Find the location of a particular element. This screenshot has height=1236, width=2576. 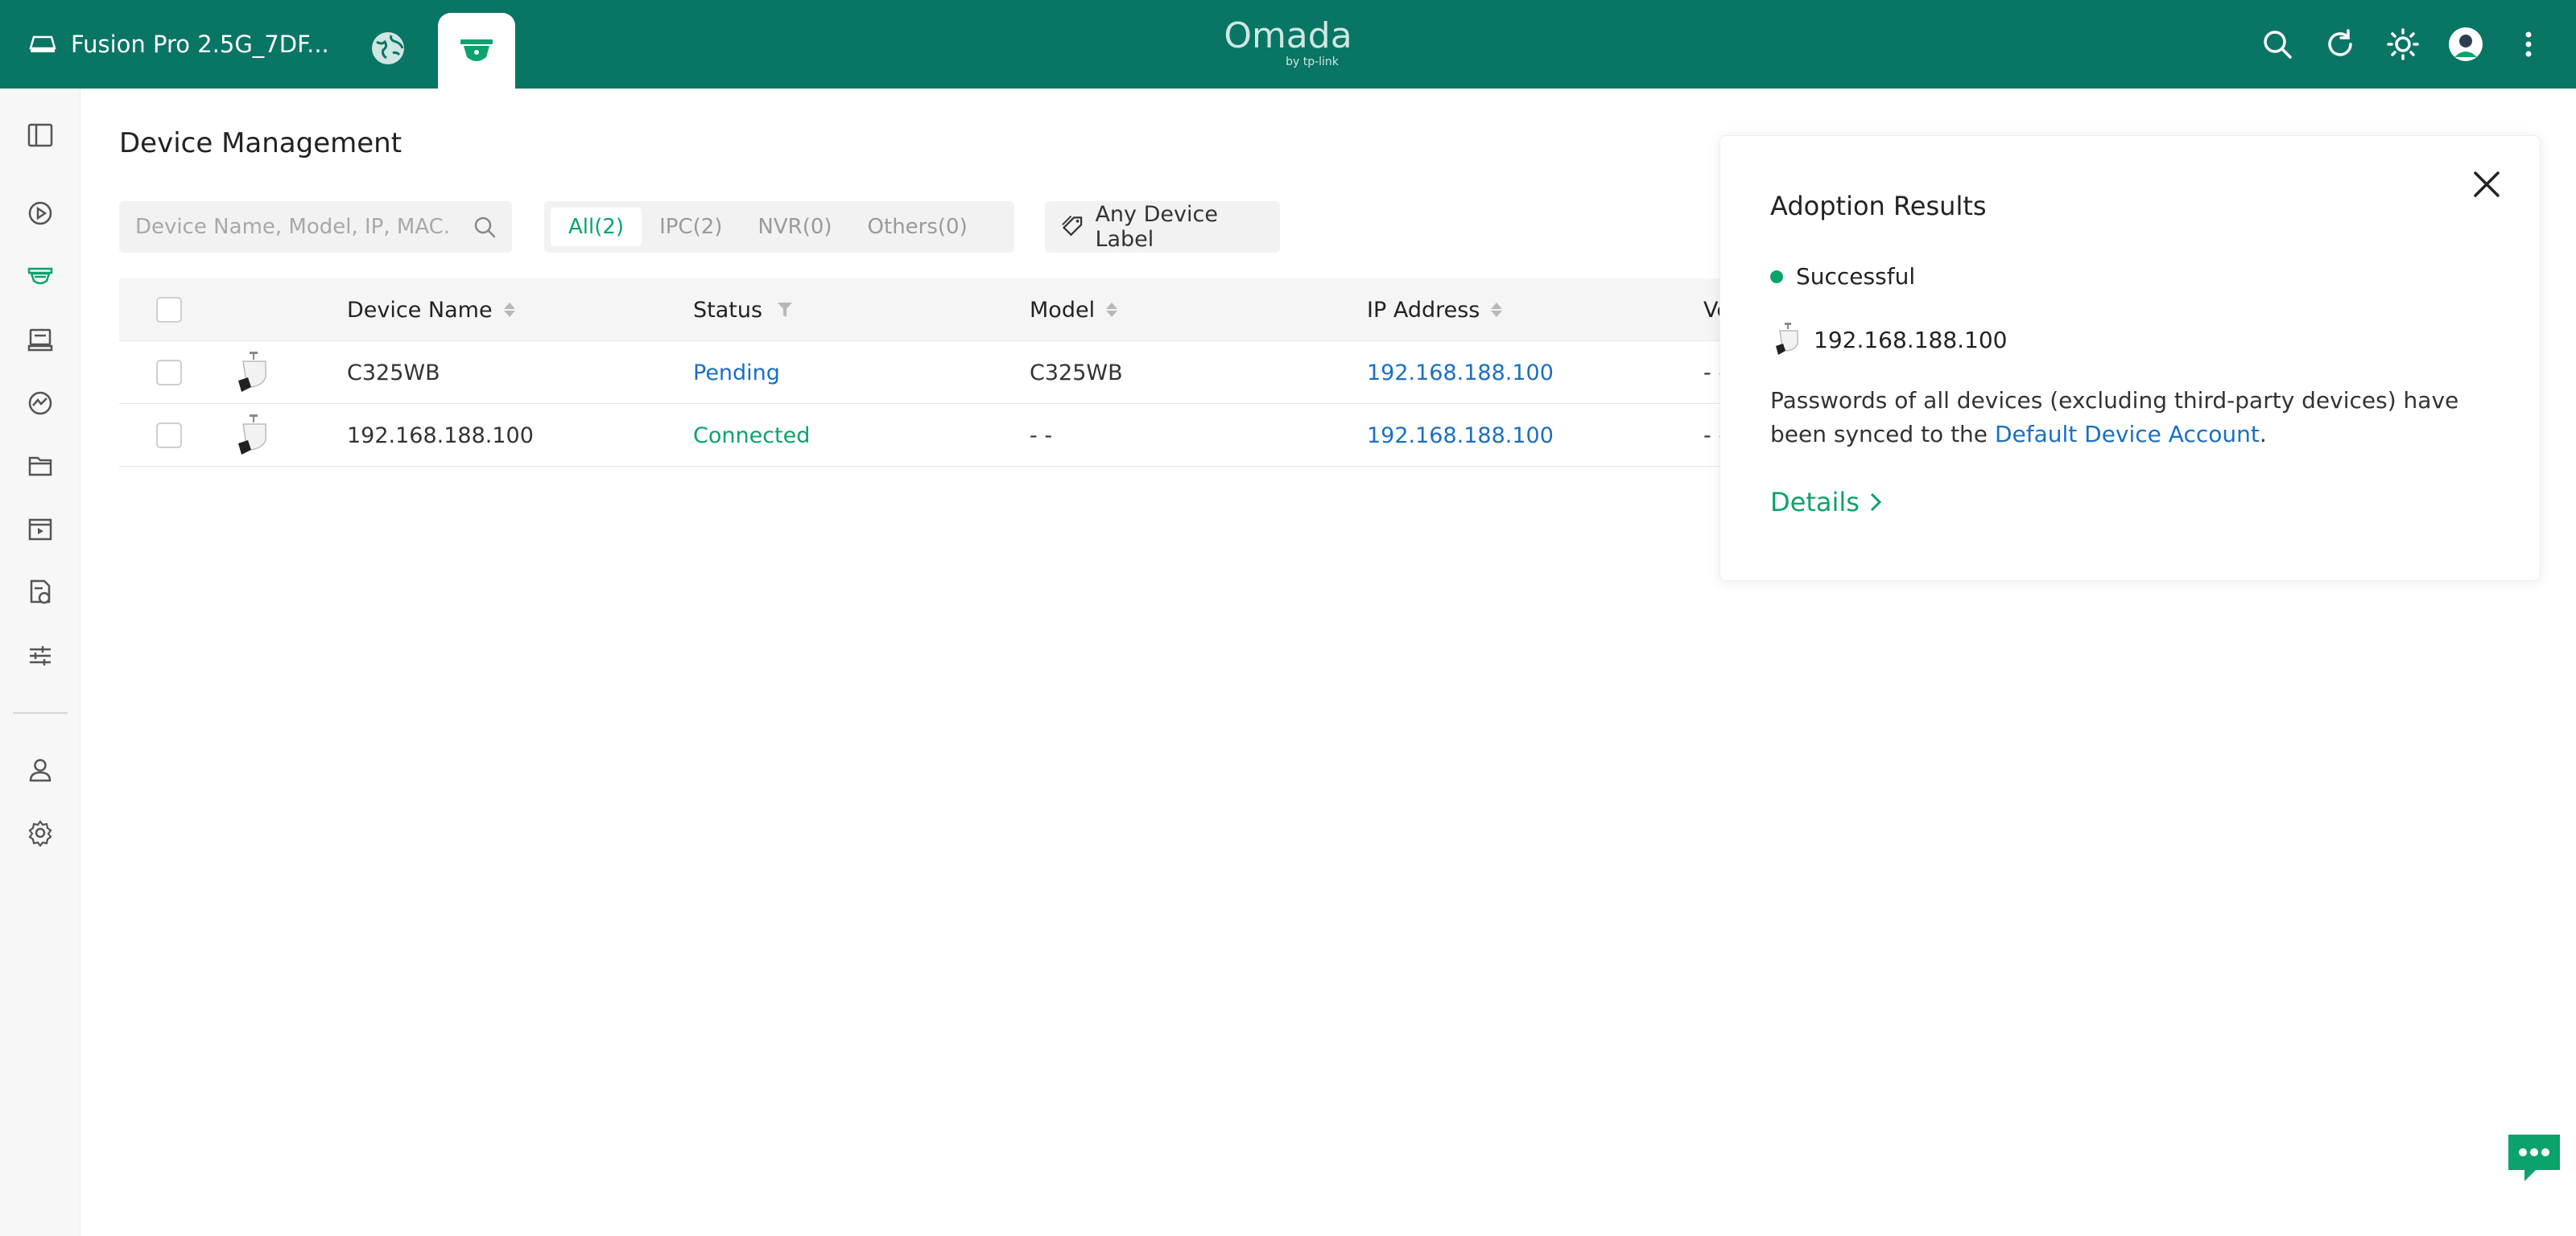

status-connected: Connected is located at coordinates (751, 435).